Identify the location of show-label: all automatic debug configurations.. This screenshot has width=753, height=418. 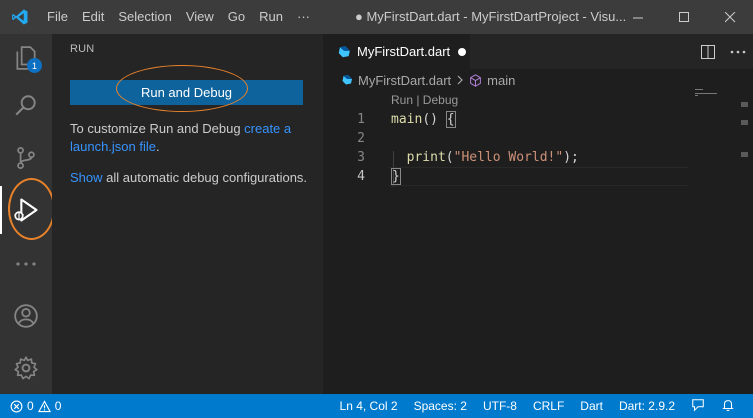
(205, 177).